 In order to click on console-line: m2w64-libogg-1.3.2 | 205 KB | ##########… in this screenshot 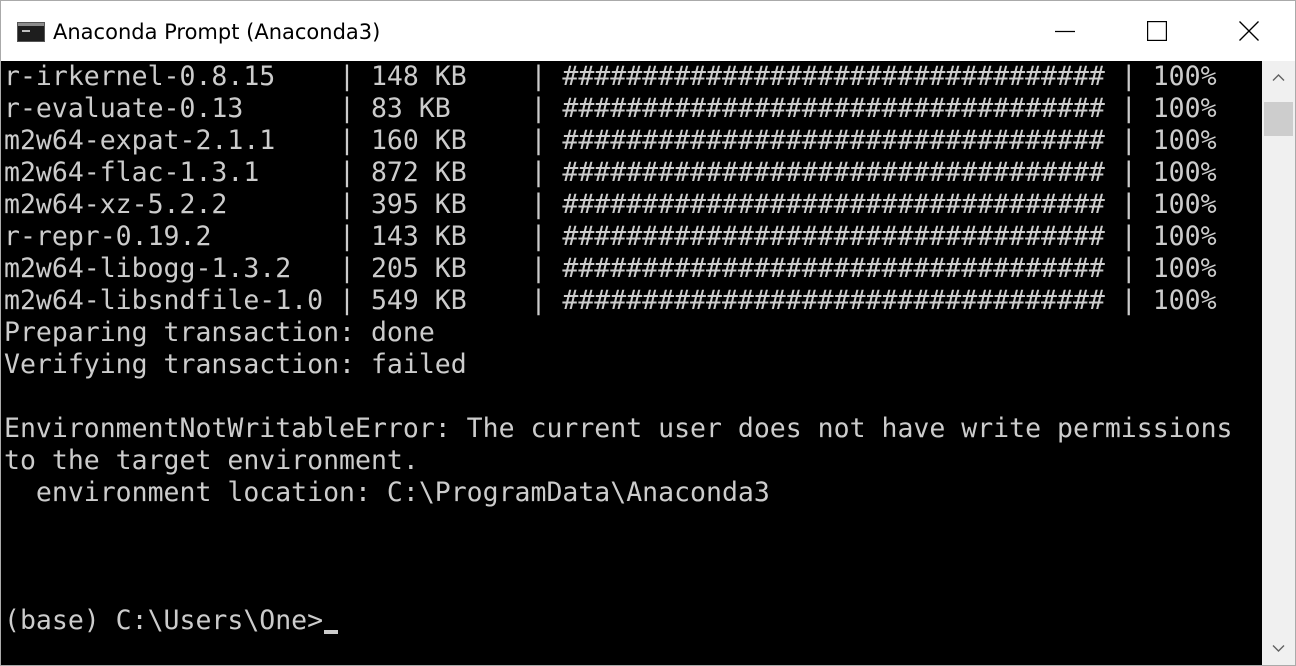, I will do `click(610, 268)`.